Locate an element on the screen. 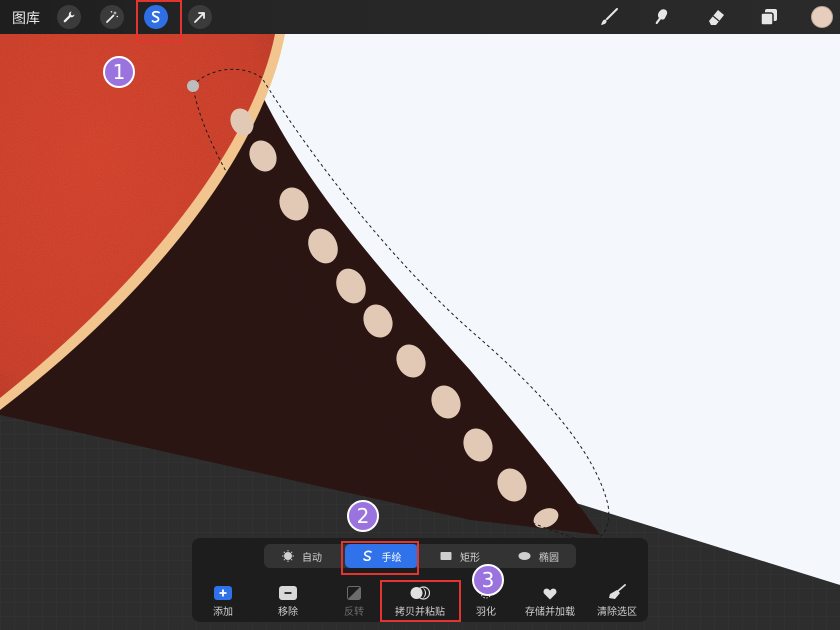 The image size is (840, 630). layers-button is located at coordinates (769, 17).